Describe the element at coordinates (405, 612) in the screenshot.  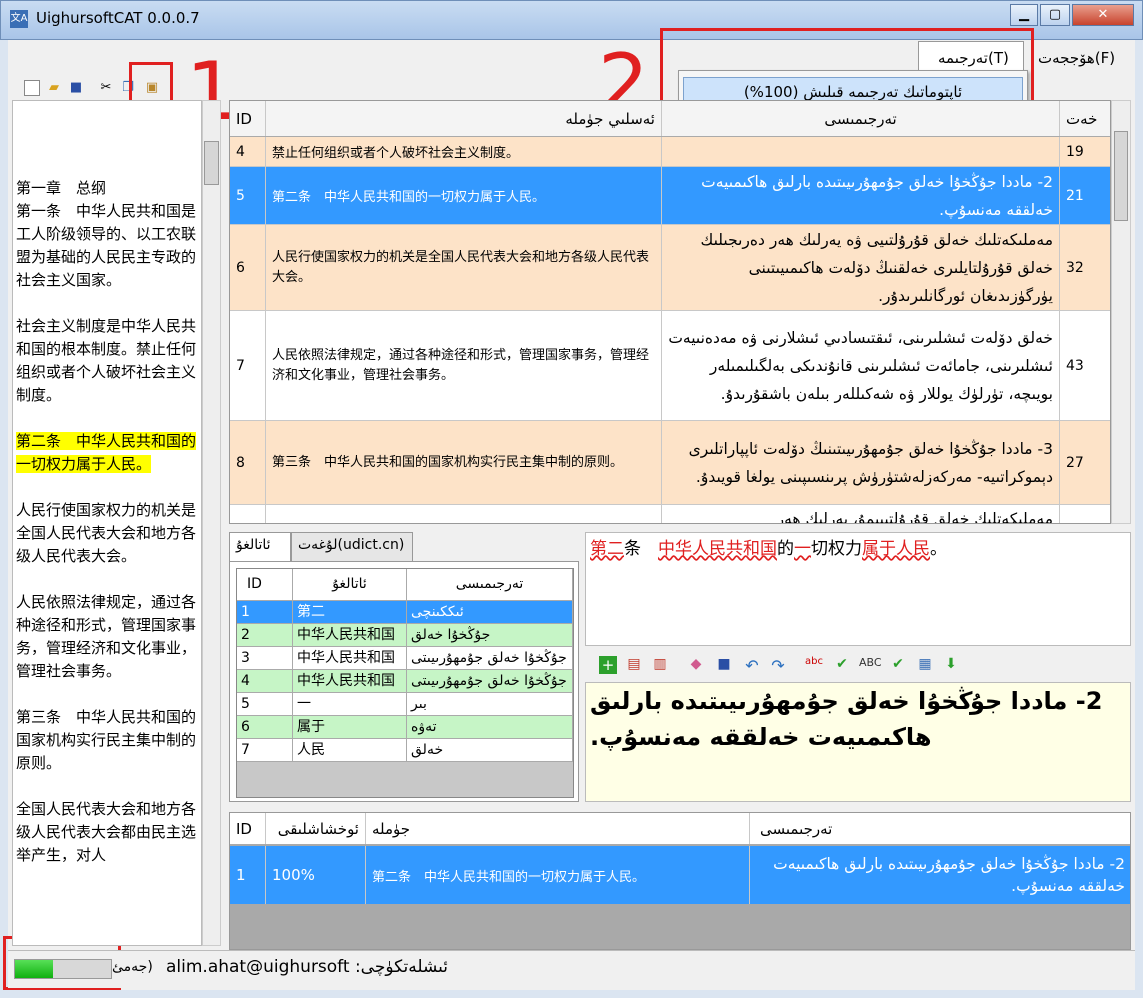
I see `glossary-row: 1 第二 ئىككىنچى` at that location.